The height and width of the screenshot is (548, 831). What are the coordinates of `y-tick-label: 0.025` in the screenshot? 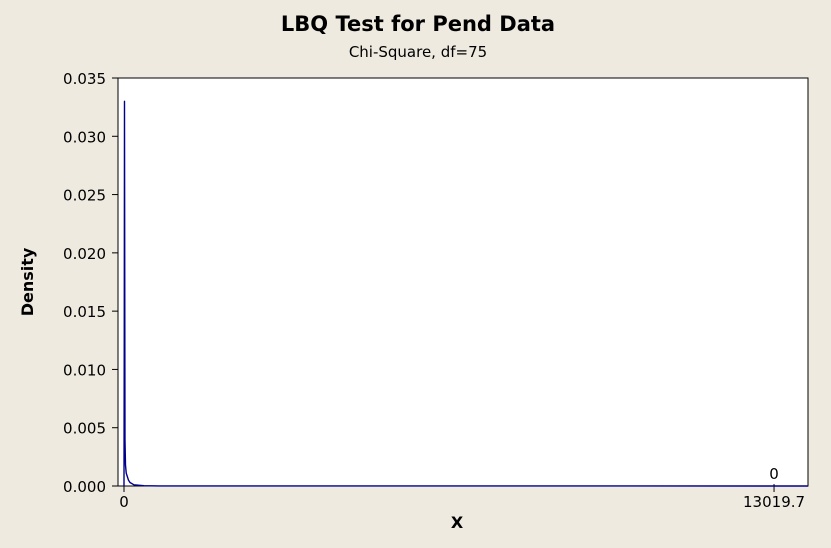 It's located at (84, 196).